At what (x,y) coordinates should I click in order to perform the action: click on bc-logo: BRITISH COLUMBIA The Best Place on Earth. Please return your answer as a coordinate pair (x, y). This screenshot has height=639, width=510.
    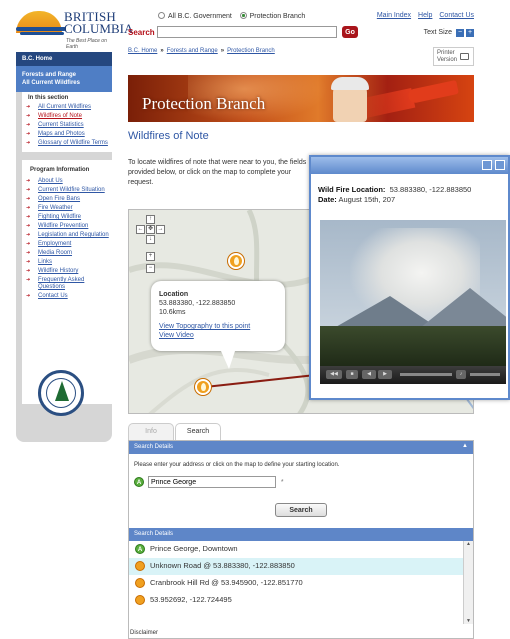
    Looking at the image, I should click on (74, 27).